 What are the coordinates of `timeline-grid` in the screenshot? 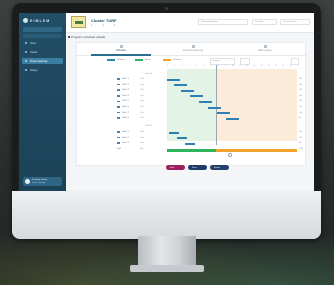 It's located at (232, 112).